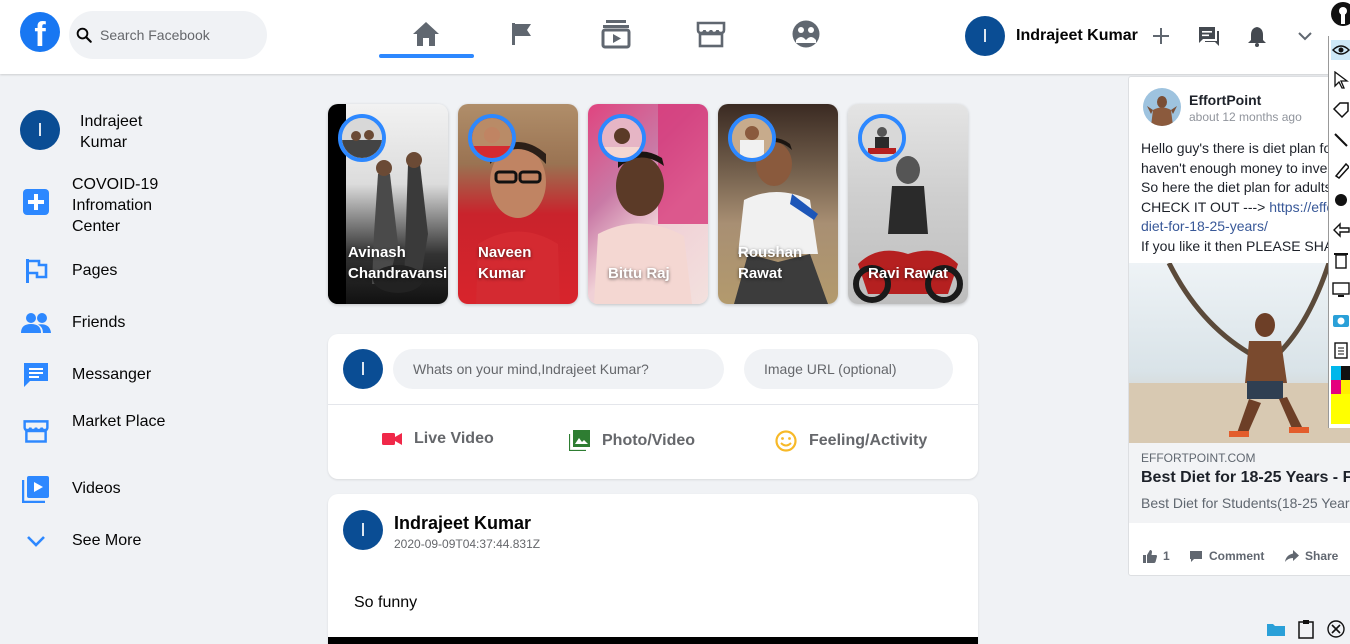  I want to click on sidebar-item-covid: COVOID-19 Infromation Center, so click(89, 205).